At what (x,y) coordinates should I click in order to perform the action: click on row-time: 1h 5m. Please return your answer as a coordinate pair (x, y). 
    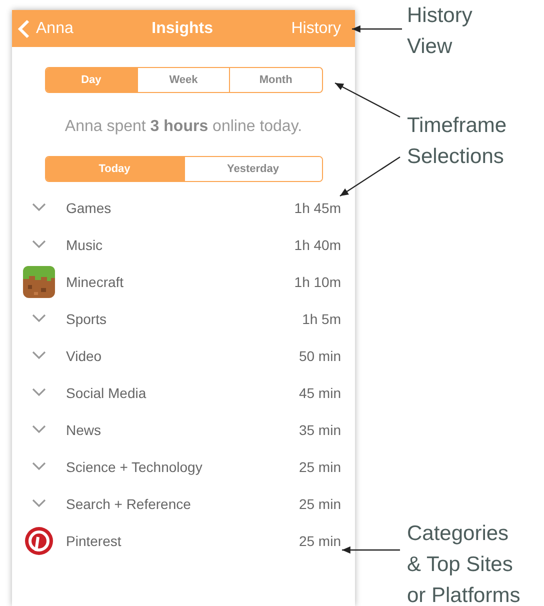
    Looking at the image, I should click on (322, 318).